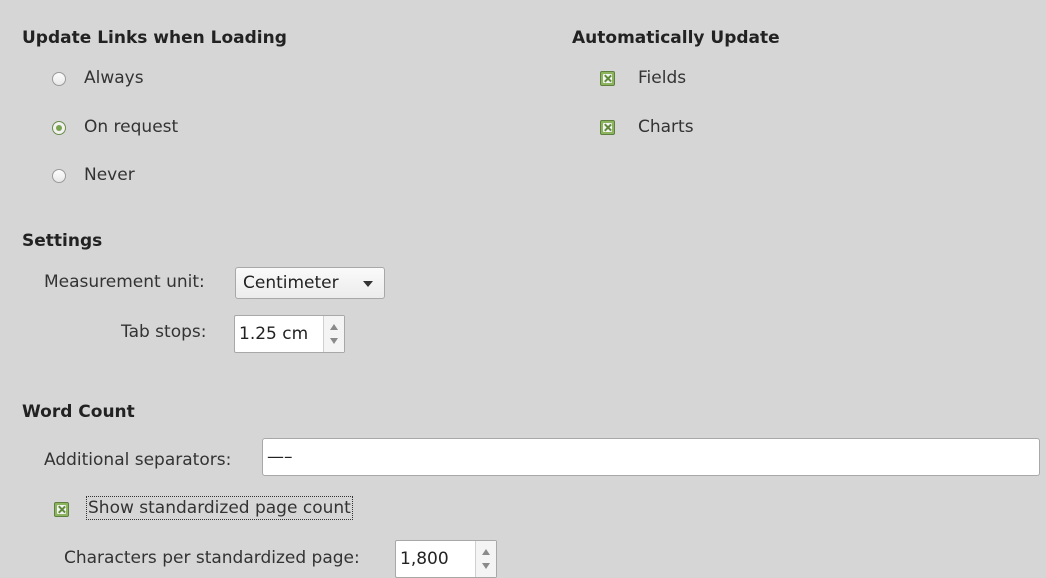 The height and width of the screenshot is (578, 1046). Describe the element at coordinates (154, 38) in the screenshot. I see `update-links-heading: Update Links when Loading` at that location.